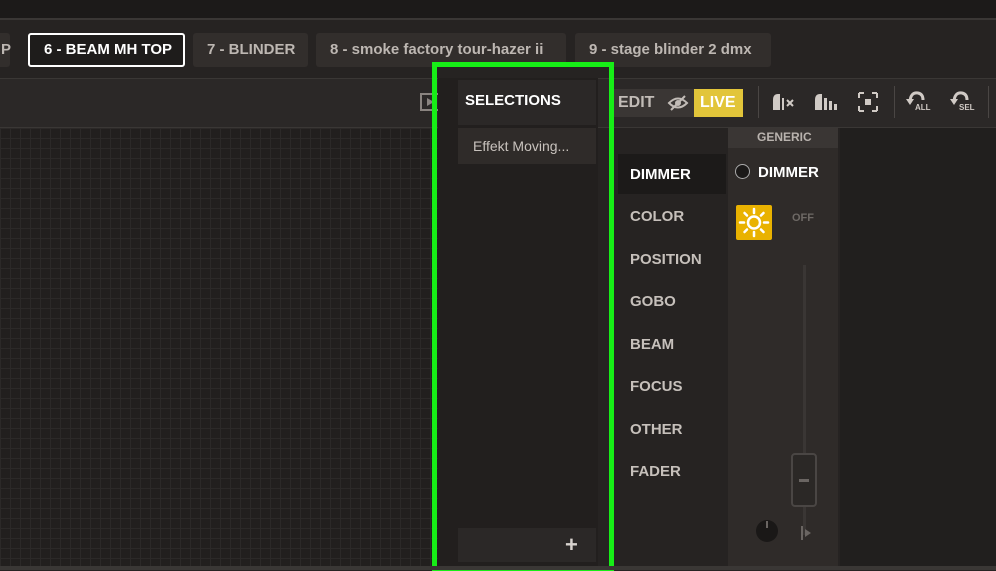  What do you see at coordinates (788, 172) in the screenshot?
I see `dimmer-channel-label: DIMMER` at bounding box center [788, 172].